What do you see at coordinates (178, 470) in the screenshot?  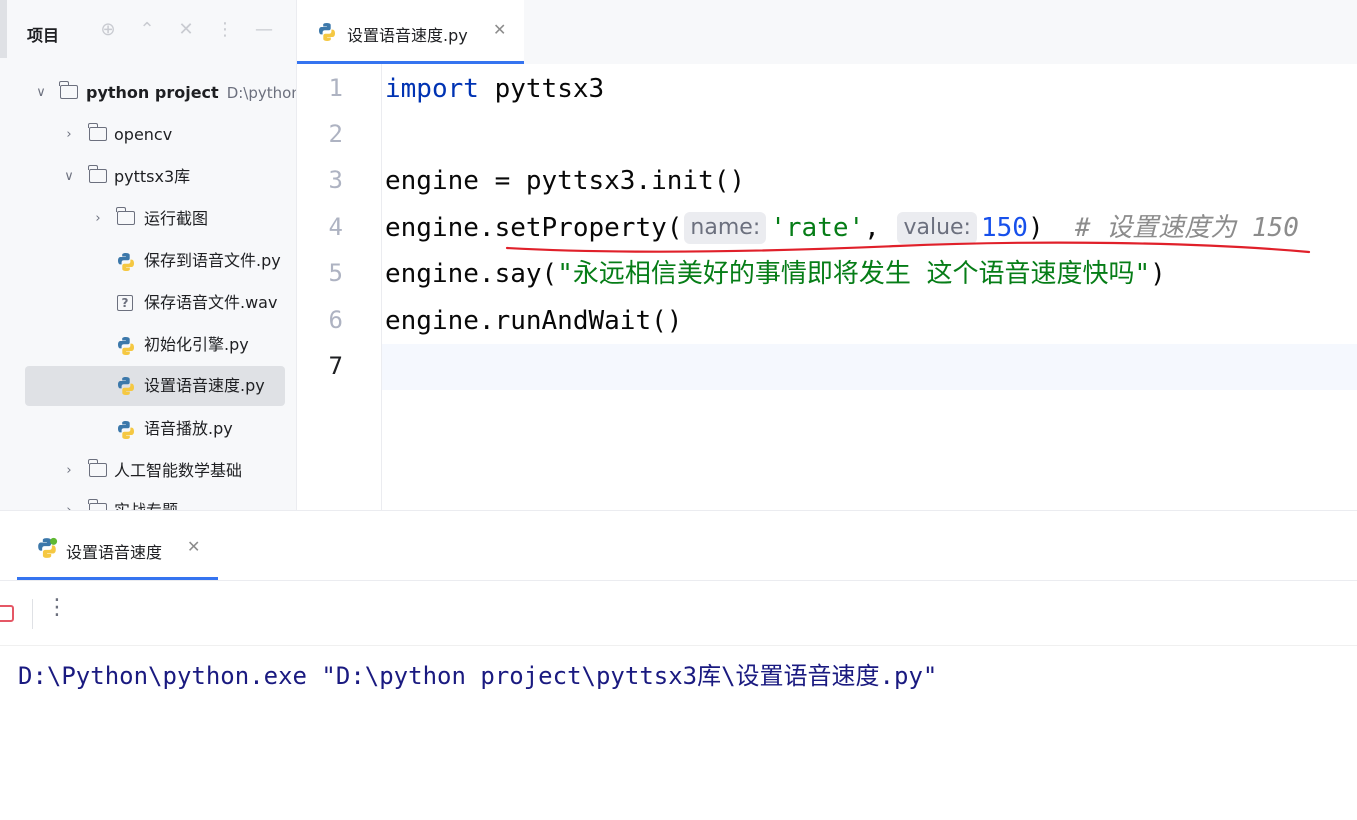 I see `tree-item-label: 人工智能数学基础` at bounding box center [178, 470].